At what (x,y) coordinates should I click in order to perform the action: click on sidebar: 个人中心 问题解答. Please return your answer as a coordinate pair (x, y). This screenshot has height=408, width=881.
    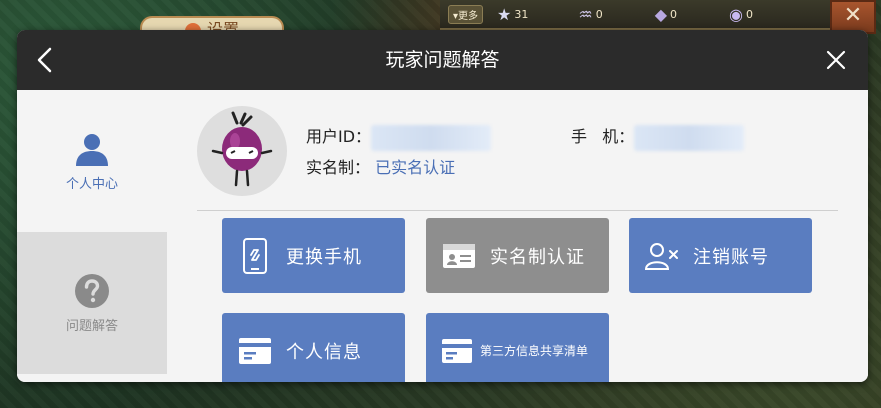
    Looking at the image, I should click on (92, 236).